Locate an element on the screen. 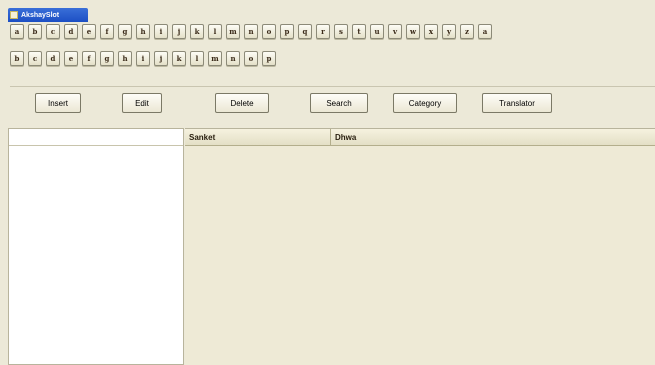 This screenshot has height=365, width=655. row2-key-8: j is located at coordinates (161, 58).